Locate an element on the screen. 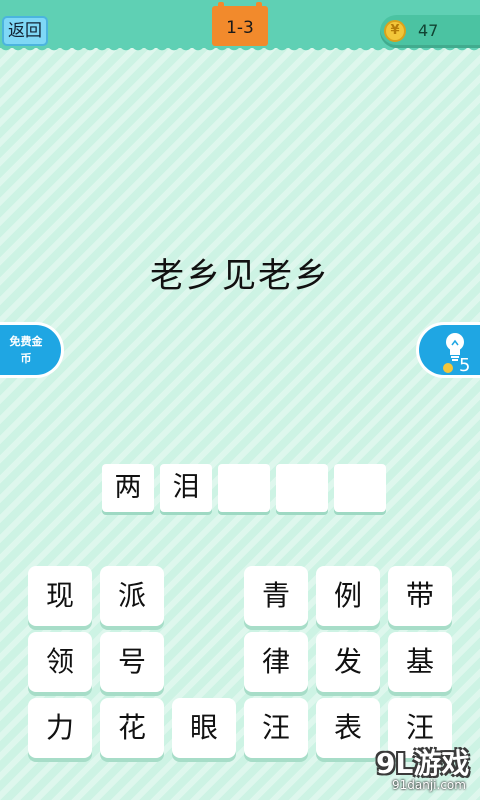  level-indicator: 1-3 is located at coordinates (240, 24).